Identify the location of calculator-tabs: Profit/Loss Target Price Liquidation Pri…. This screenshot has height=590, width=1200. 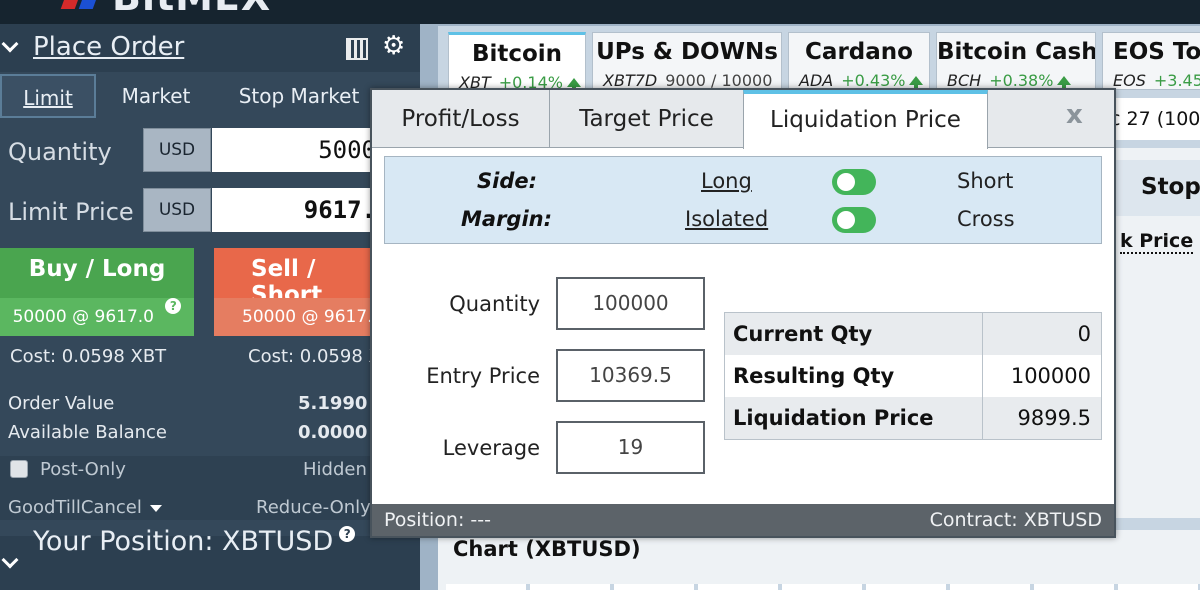
(743, 119).